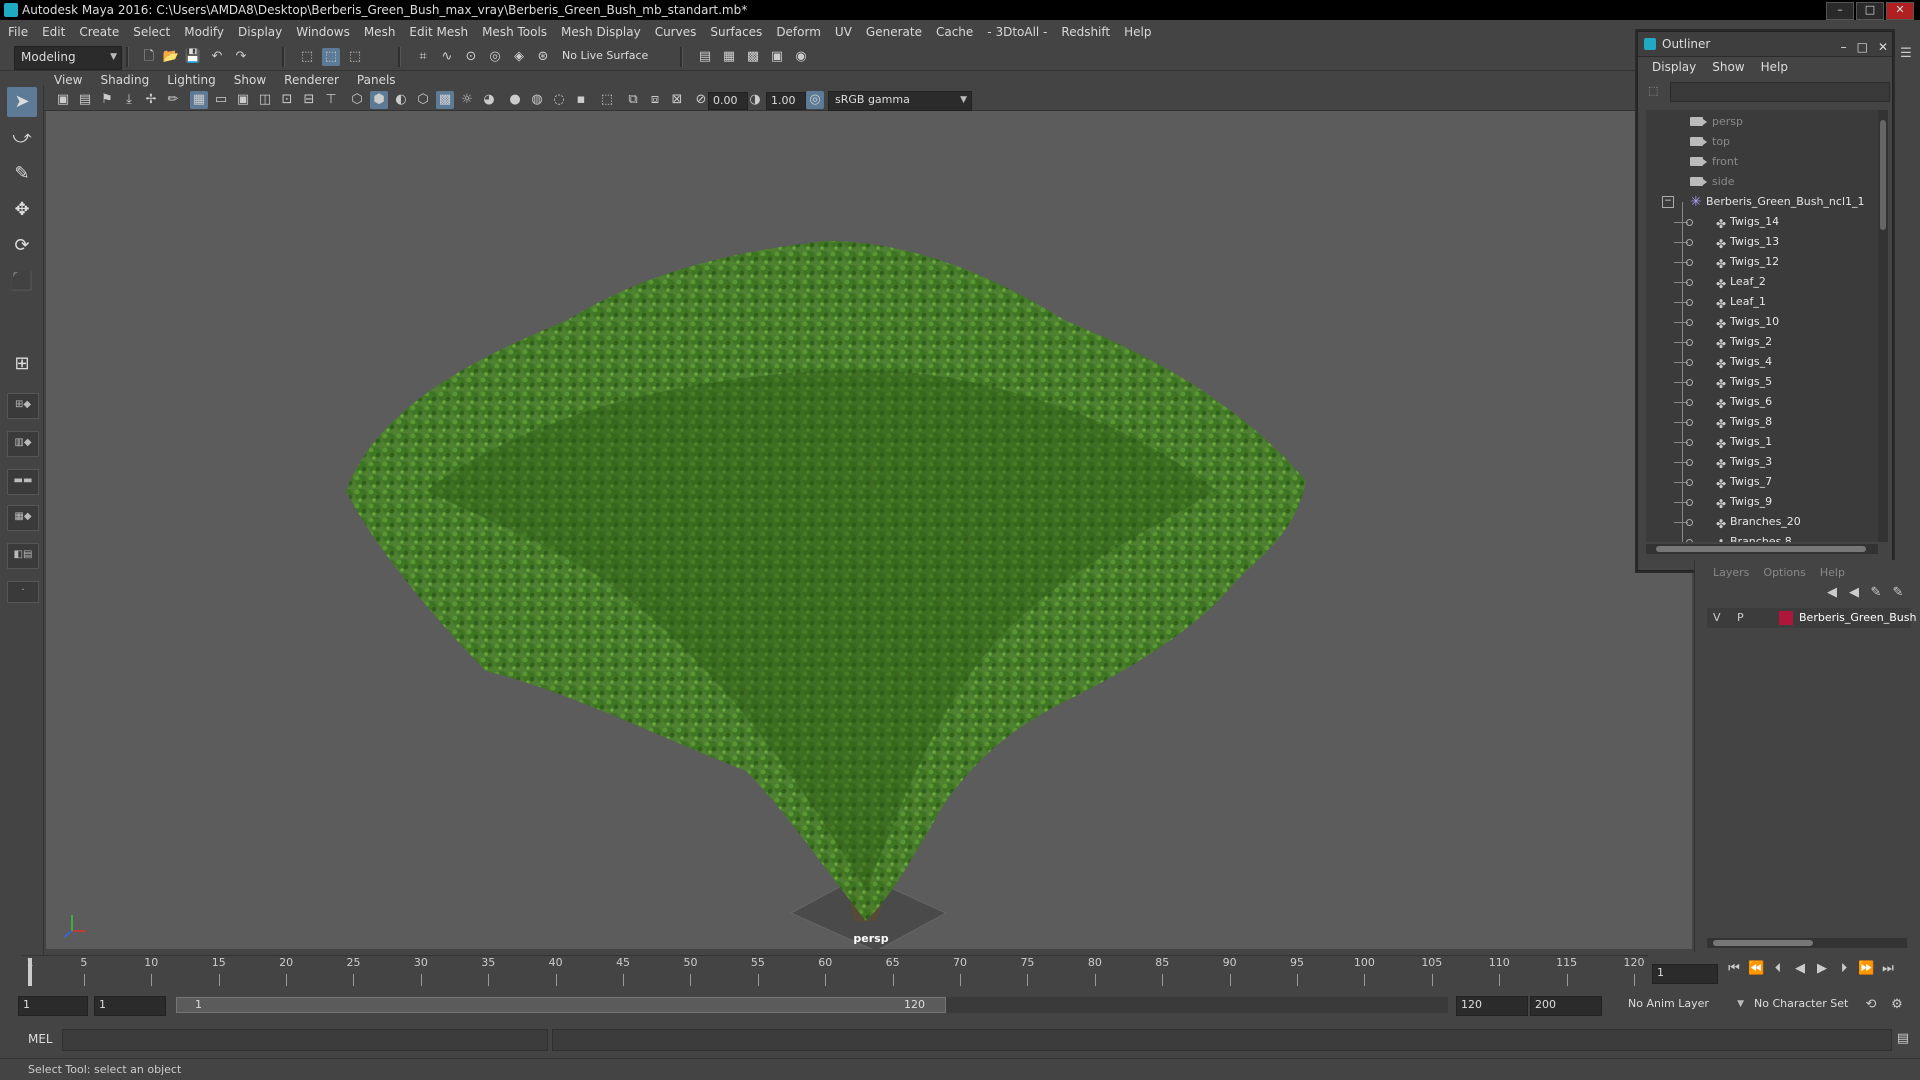  Describe the element at coordinates (581, 100) in the screenshot. I see `depth-of-field-icon: ▪` at that location.